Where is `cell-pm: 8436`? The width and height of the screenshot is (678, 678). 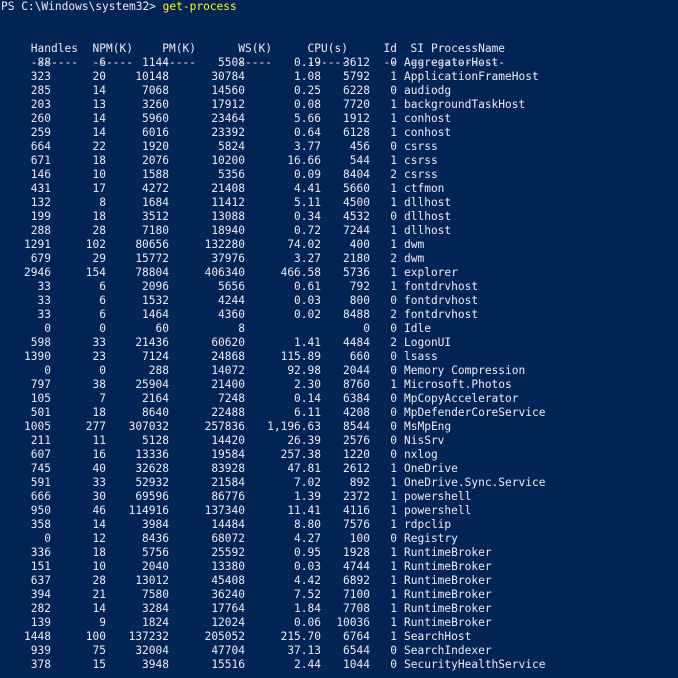
cell-pm: 8436 is located at coordinates (155, 538).